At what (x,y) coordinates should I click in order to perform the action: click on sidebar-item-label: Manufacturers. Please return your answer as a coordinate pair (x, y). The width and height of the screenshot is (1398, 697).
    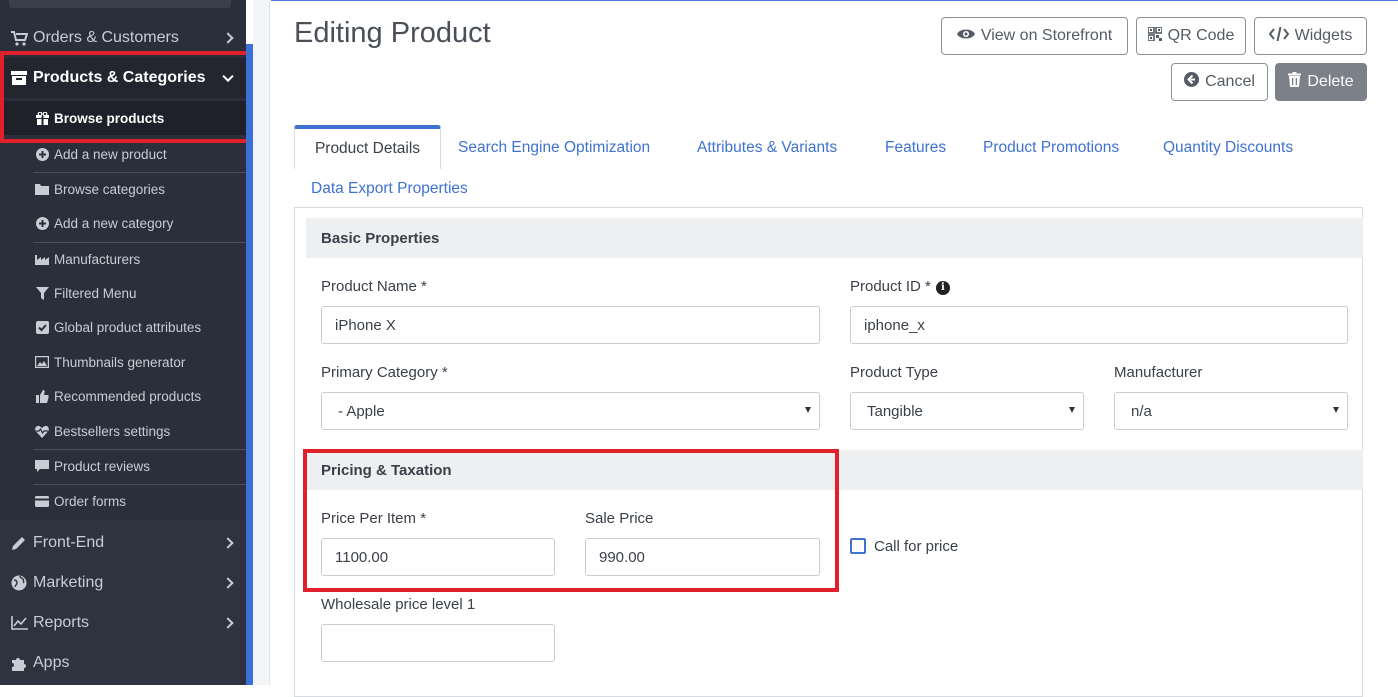
    Looking at the image, I should click on (97, 259).